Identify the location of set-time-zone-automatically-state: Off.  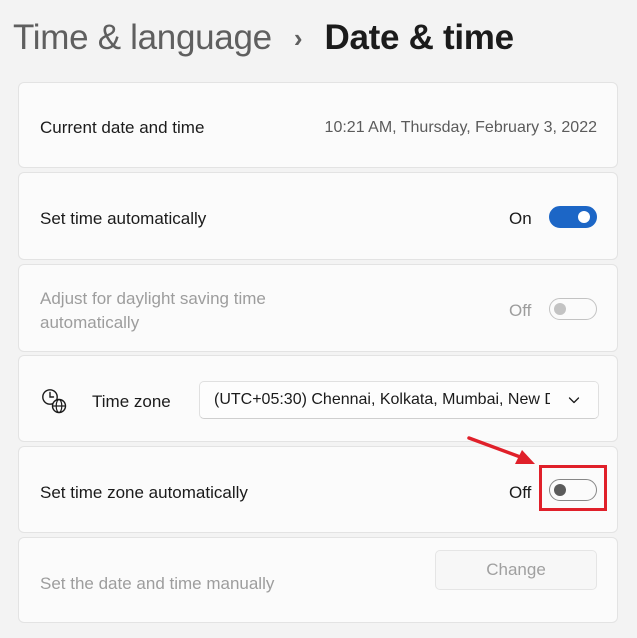
(520, 492).